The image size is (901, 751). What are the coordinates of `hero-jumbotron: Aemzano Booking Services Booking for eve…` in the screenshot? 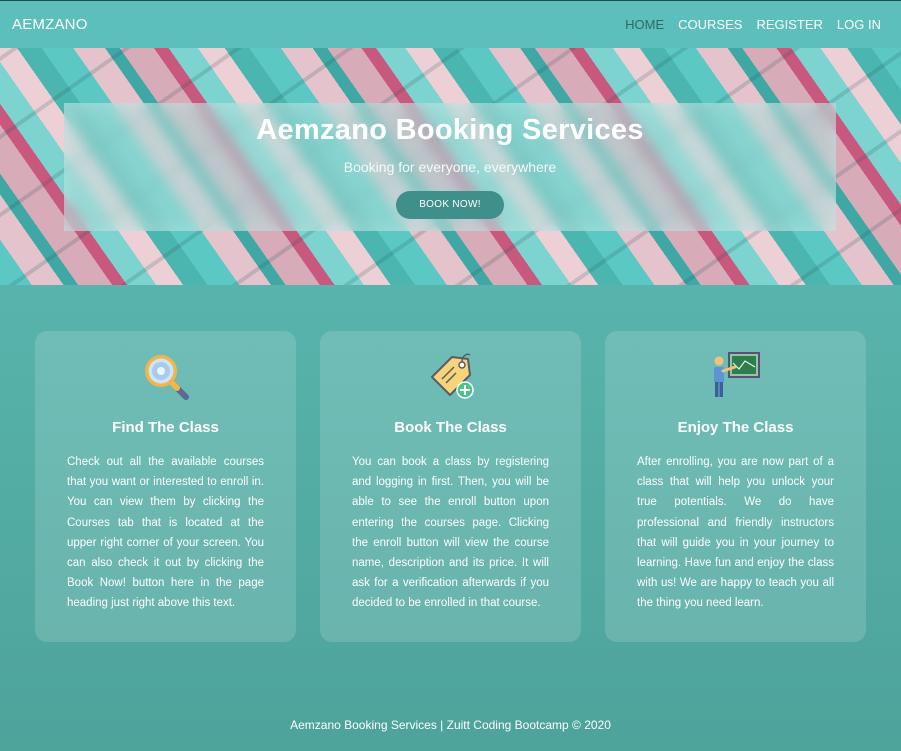 It's located at (450, 167).